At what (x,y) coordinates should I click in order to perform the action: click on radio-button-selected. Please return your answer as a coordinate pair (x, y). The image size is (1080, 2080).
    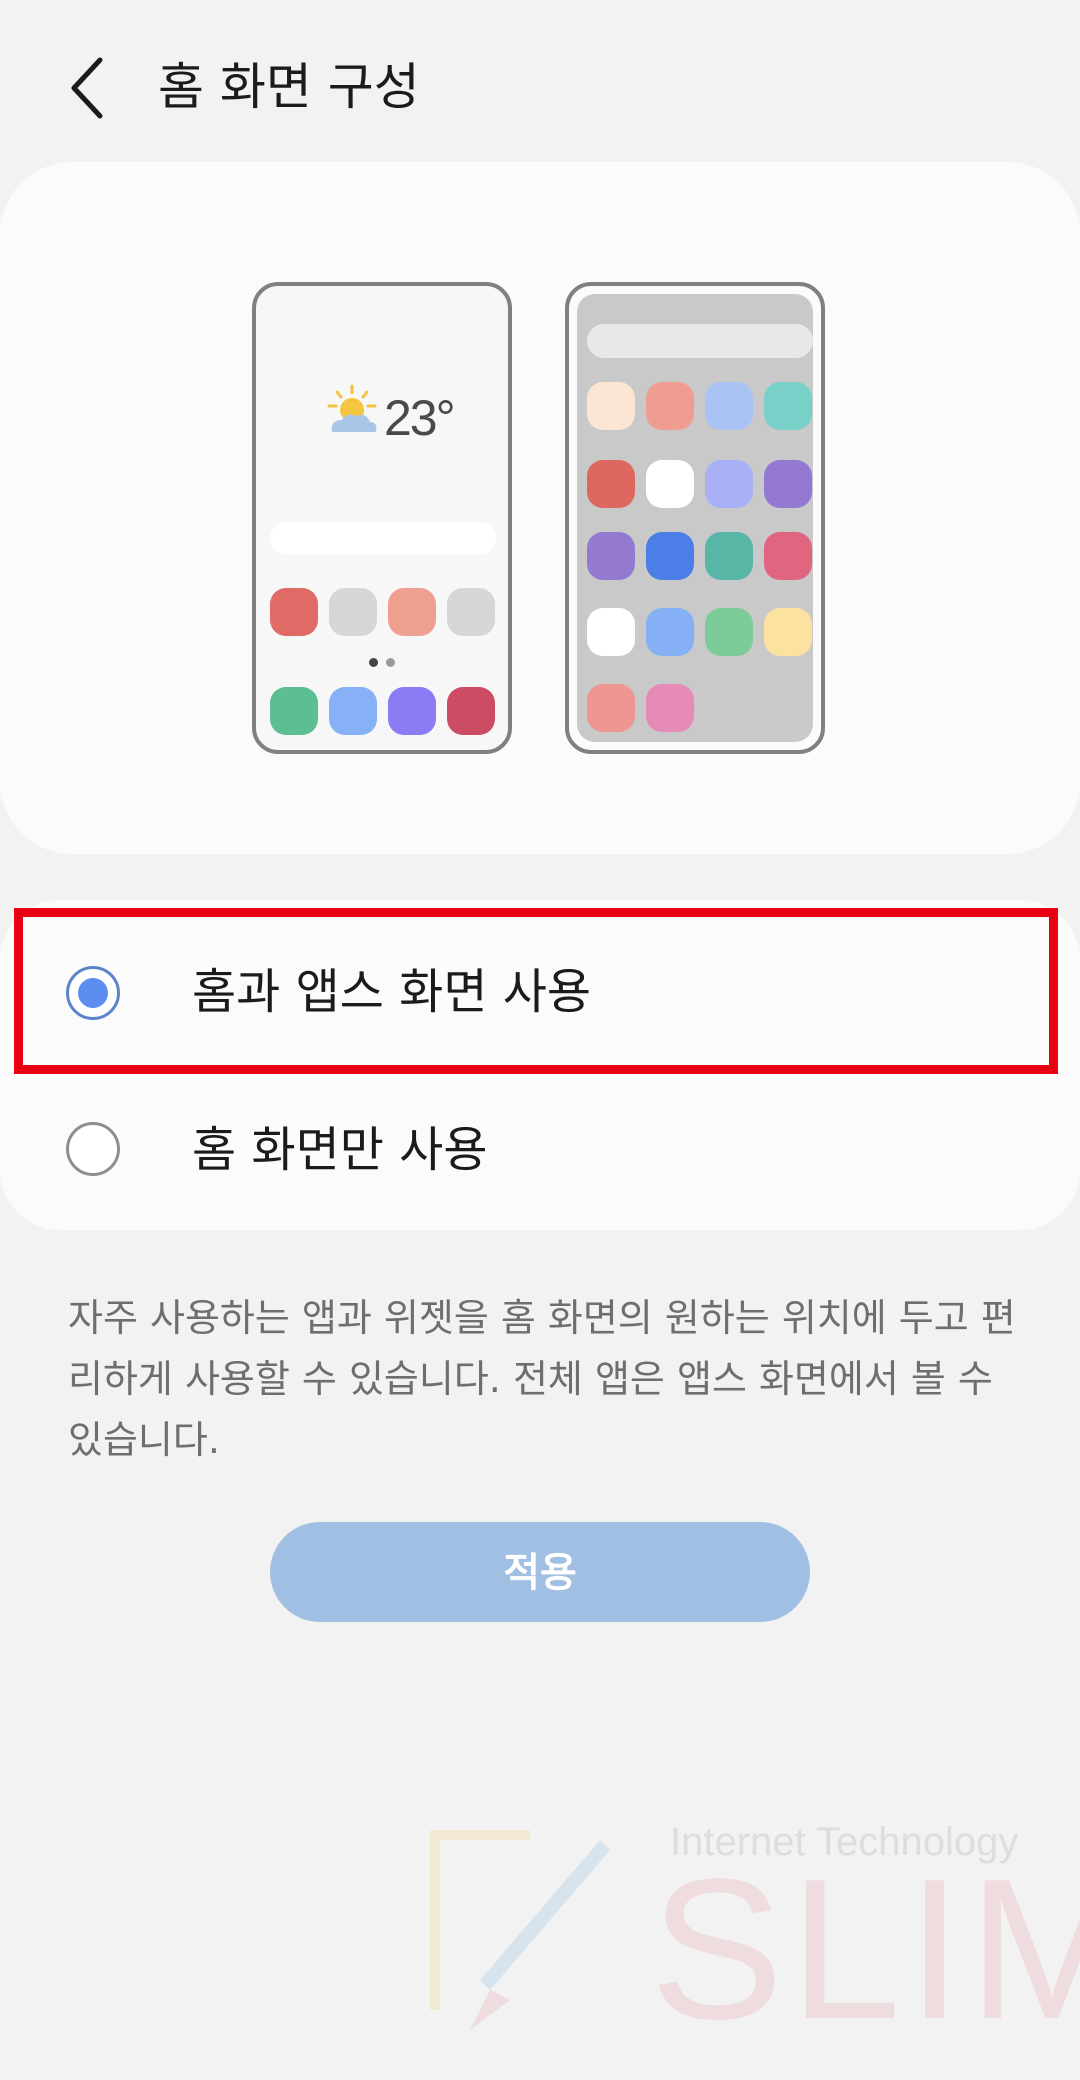
    Looking at the image, I should click on (93, 993).